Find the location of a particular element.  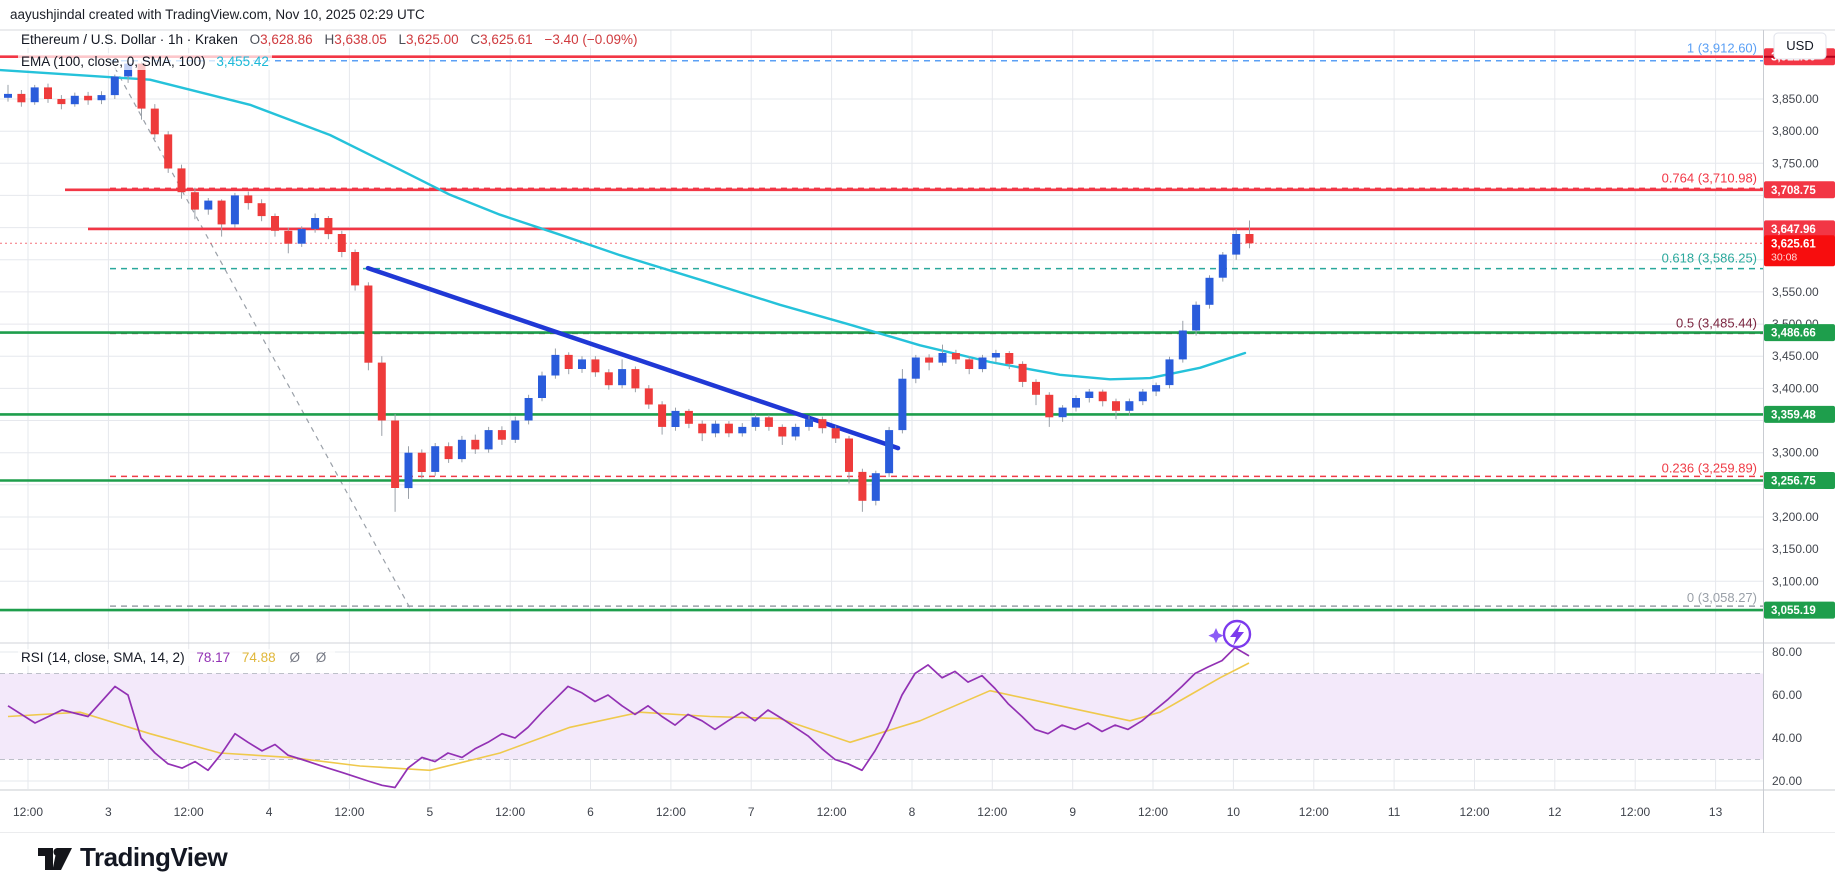

tradingview-brand-text: TradingView is located at coordinates (154, 857).